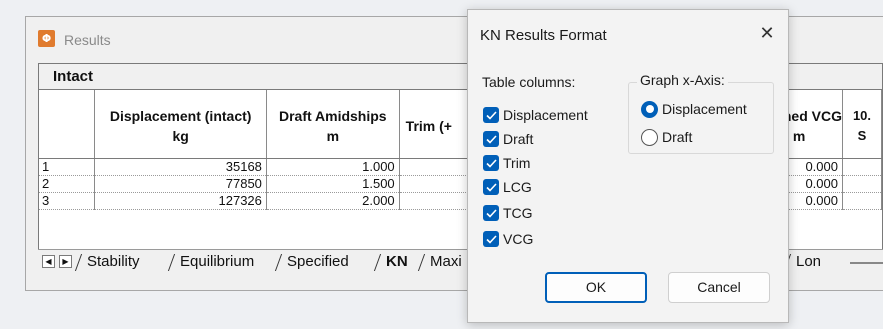  What do you see at coordinates (677, 137) in the screenshot?
I see `radio-label: Draft` at bounding box center [677, 137].